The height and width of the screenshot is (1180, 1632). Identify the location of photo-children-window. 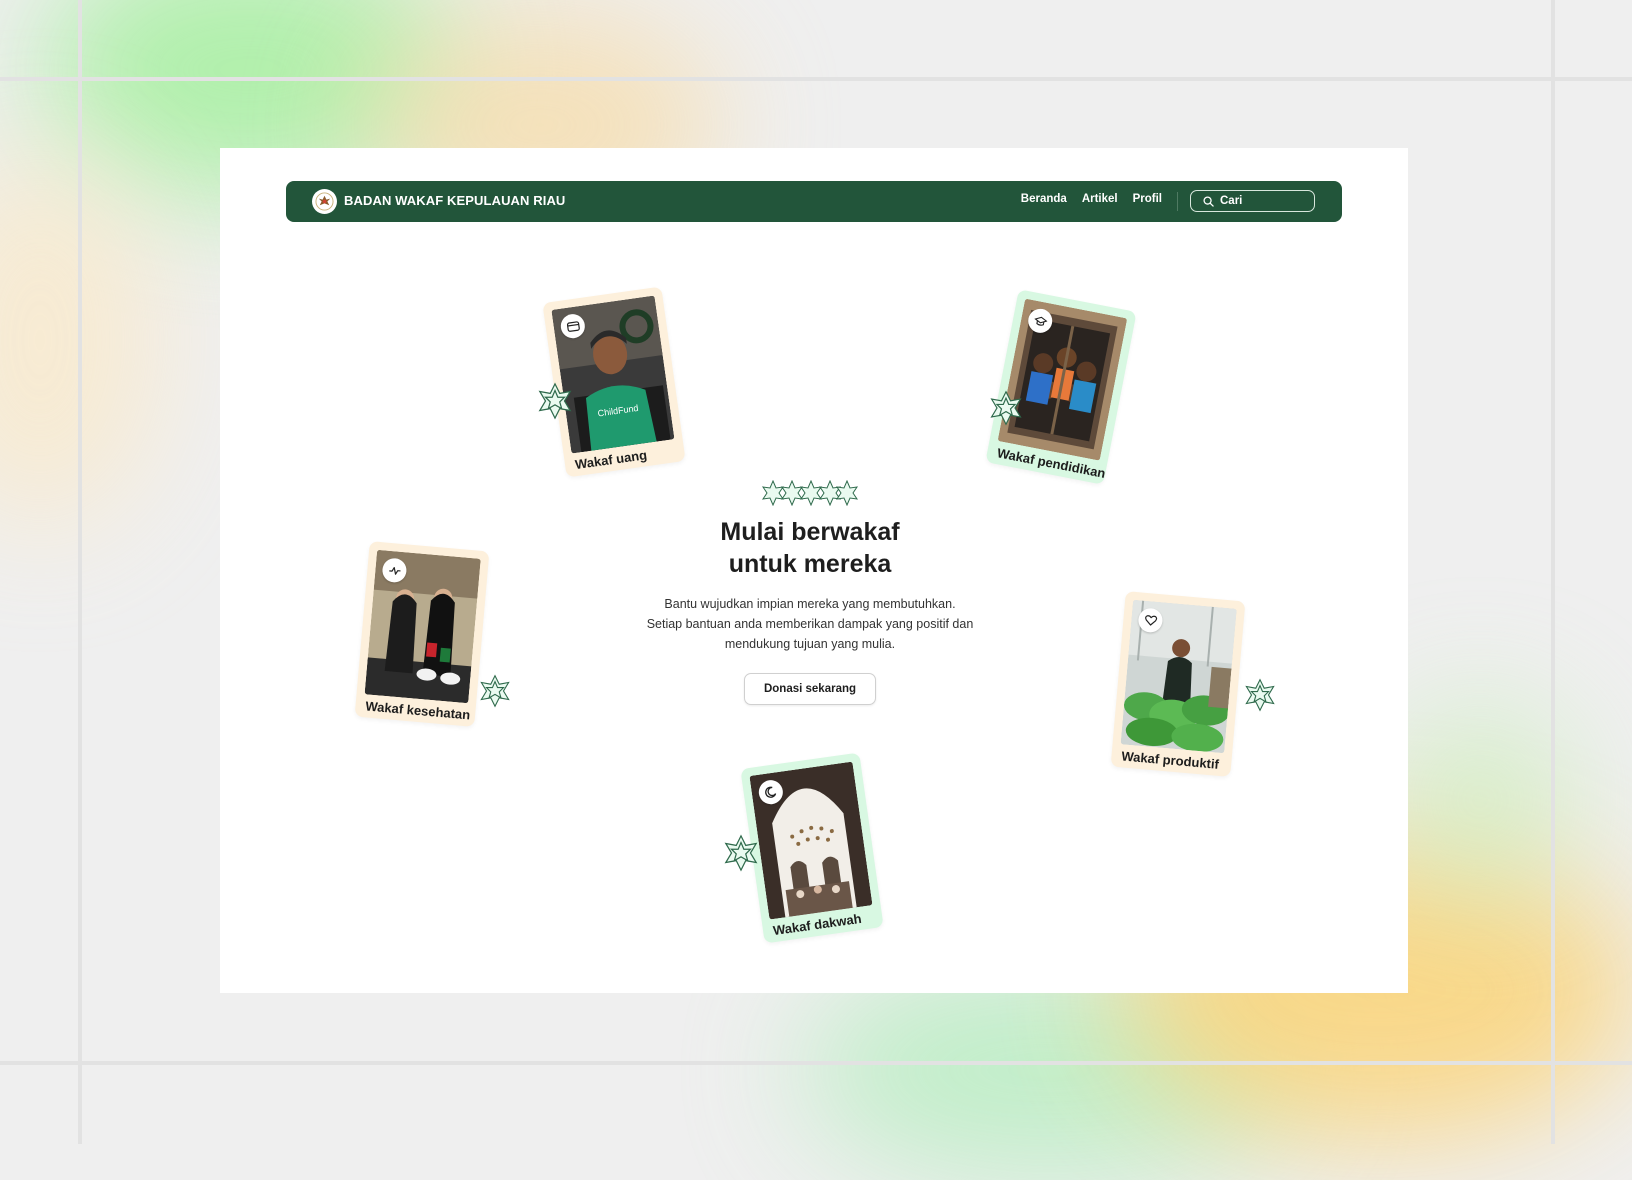
(1062, 379).